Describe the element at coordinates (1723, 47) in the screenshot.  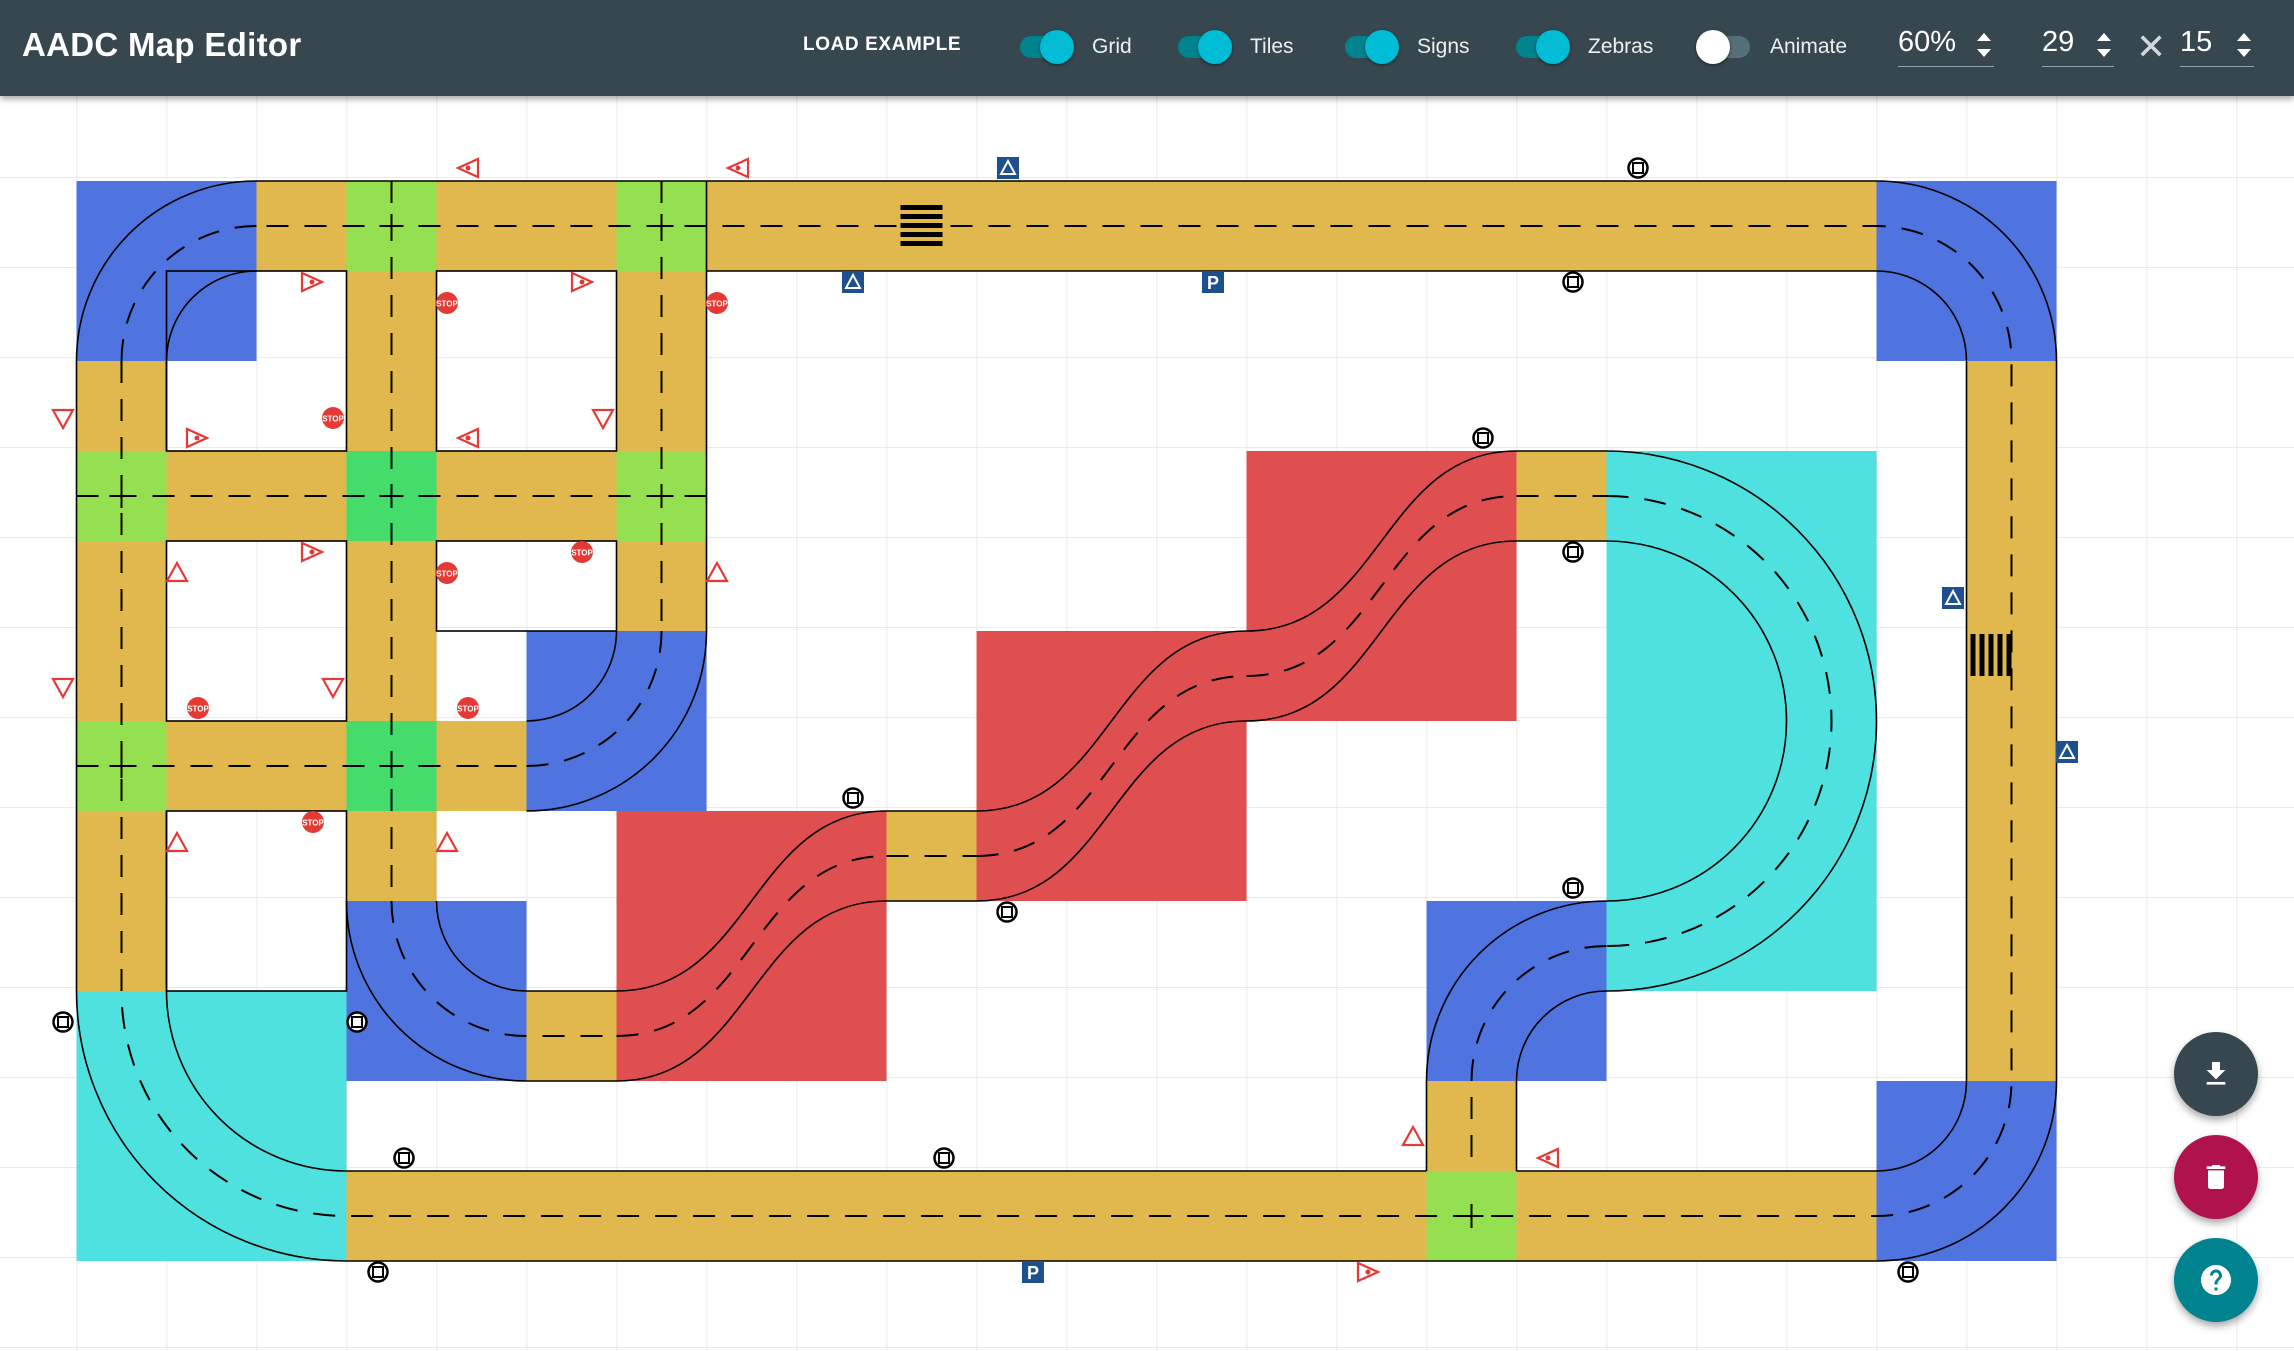
I see `animate-switch` at that location.